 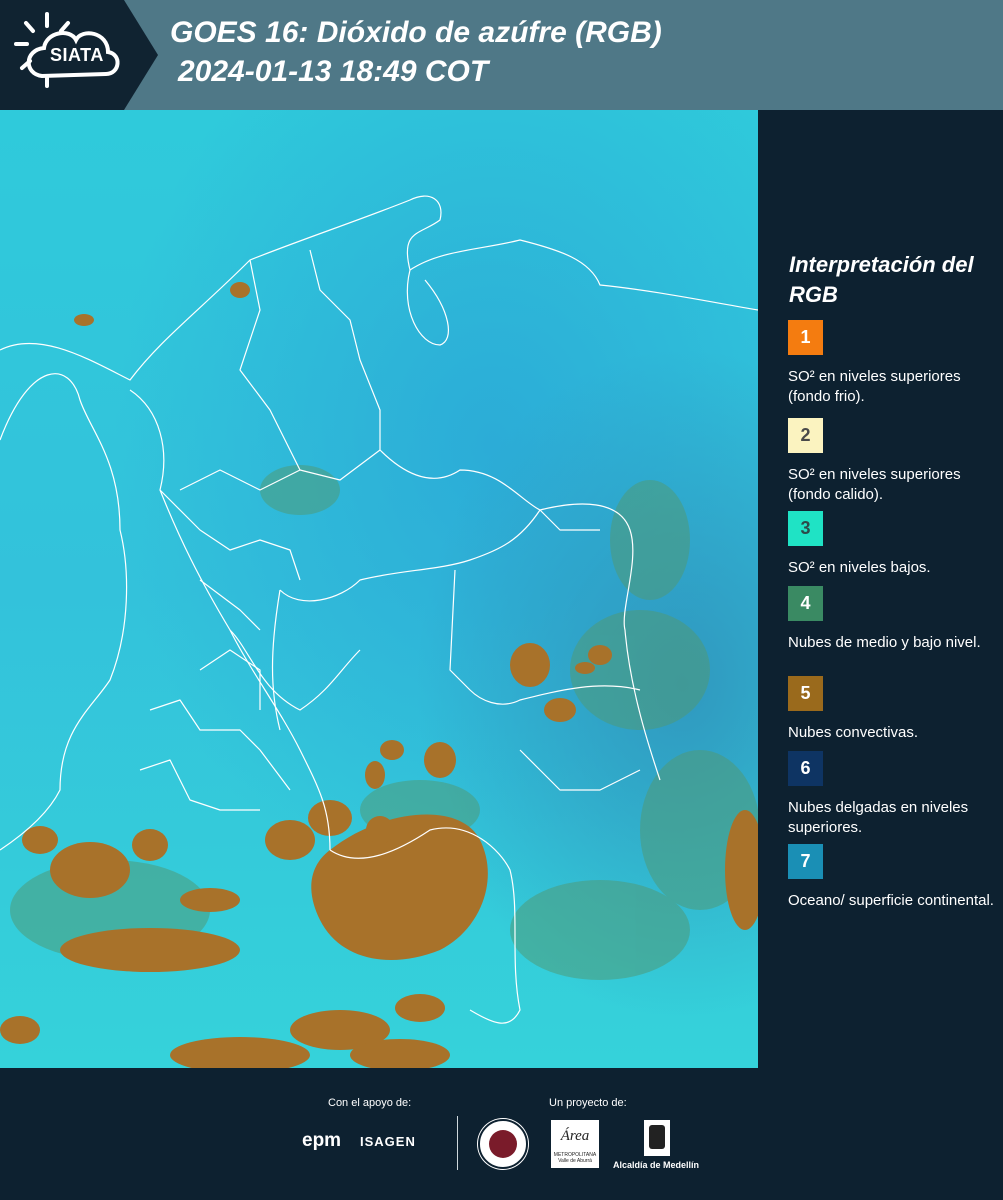 I want to click on isagen-logo: ISAGEN, so click(x=388, y=1141).